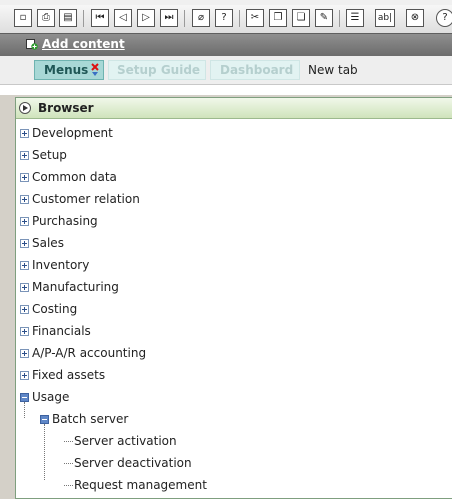 This screenshot has height=499, width=452. I want to click on previous-record-icon: ◁, so click(123, 18).